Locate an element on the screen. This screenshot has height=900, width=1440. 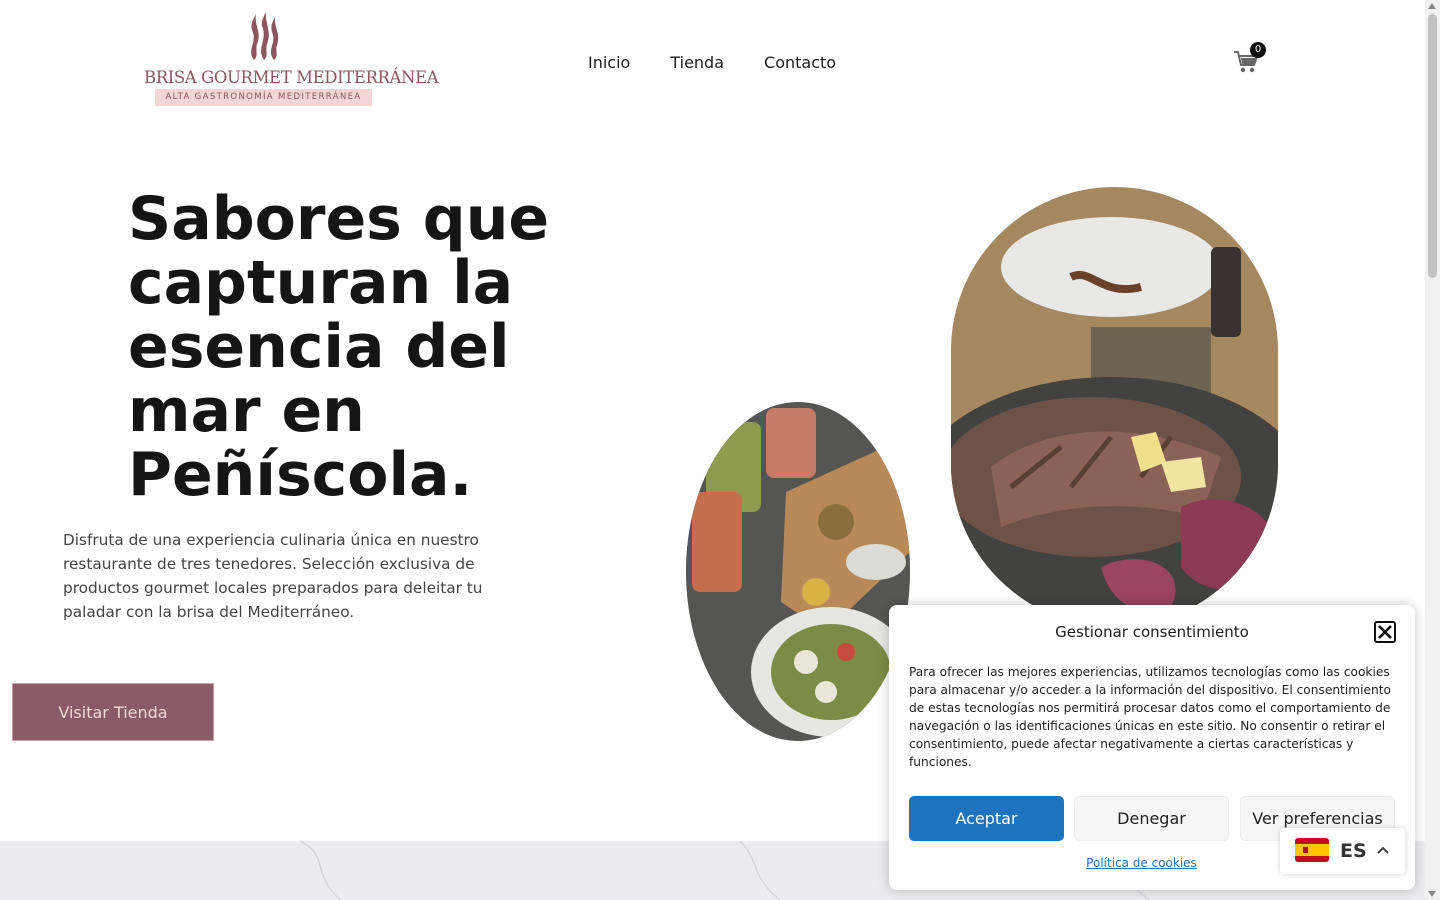
accept-cookies-button: Aceptar is located at coordinates (986, 818).